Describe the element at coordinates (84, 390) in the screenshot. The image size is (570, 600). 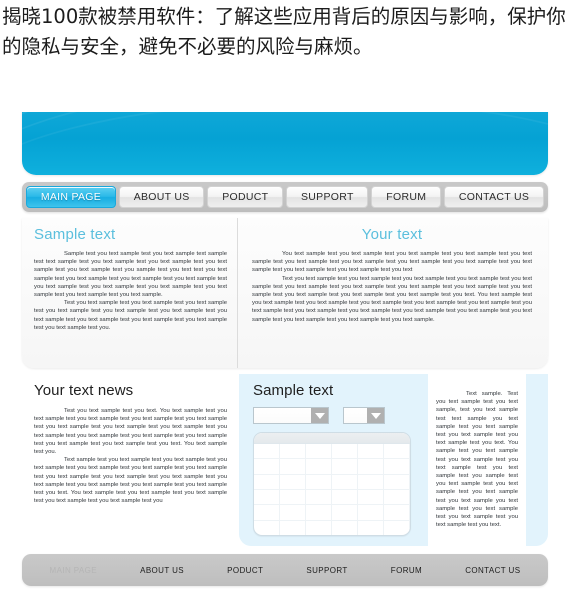
I see `news-heading: Your text news` at that location.